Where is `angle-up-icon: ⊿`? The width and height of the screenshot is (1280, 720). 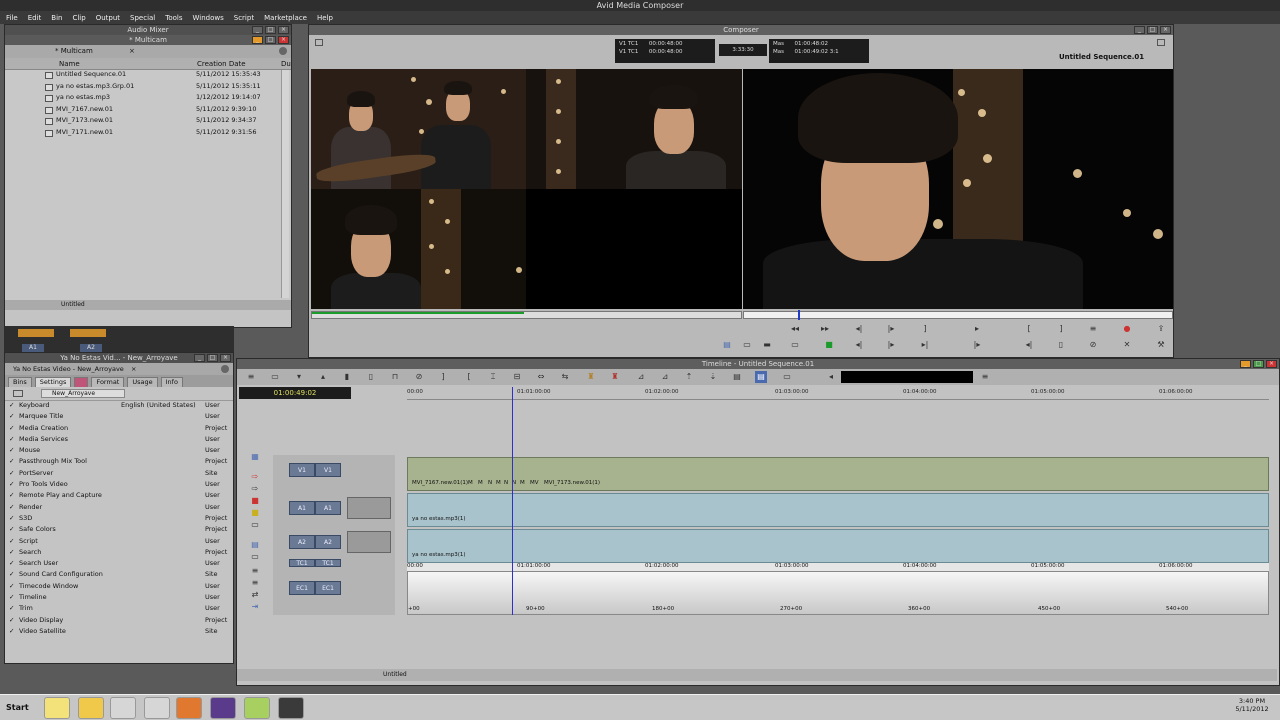
angle-up-icon: ⊿ is located at coordinates (665, 377).